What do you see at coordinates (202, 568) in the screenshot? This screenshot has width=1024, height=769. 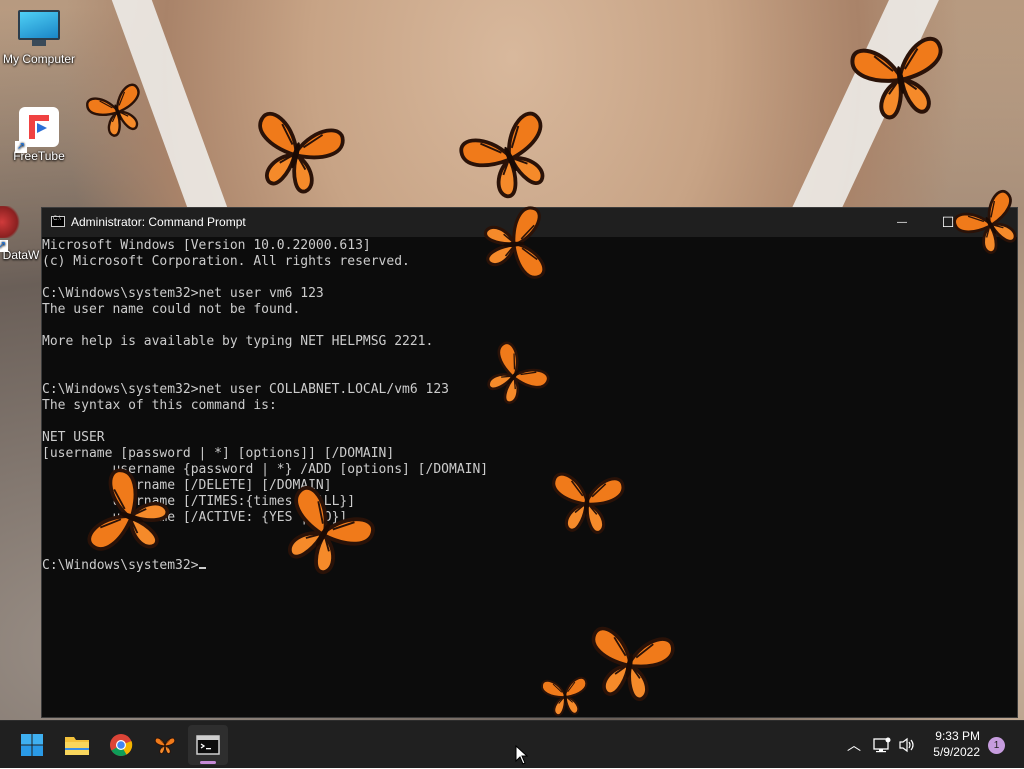 I see `text-cursor` at bounding box center [202, 568].